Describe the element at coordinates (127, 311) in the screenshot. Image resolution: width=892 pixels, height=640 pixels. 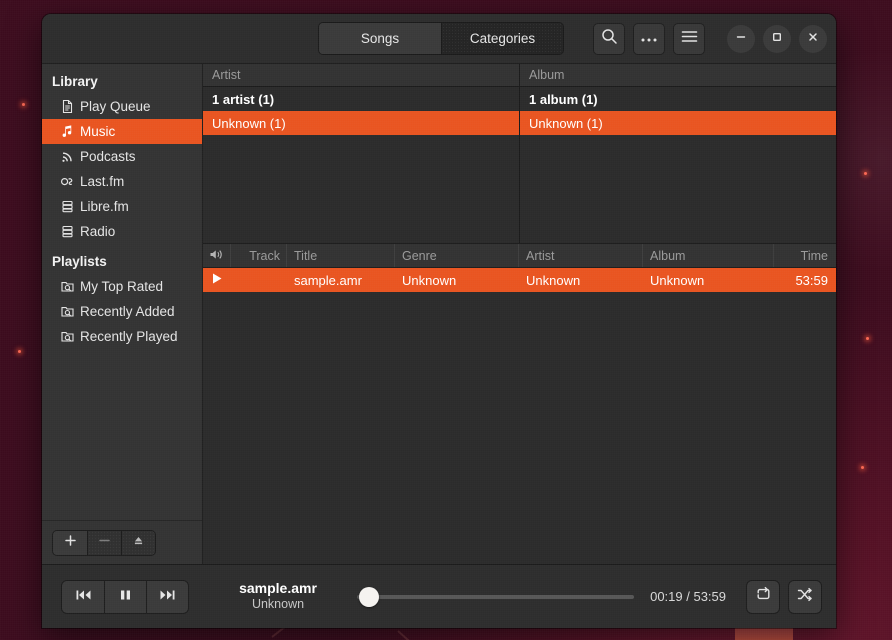
I see `sidebar-item-label: Recently Added` at that location.